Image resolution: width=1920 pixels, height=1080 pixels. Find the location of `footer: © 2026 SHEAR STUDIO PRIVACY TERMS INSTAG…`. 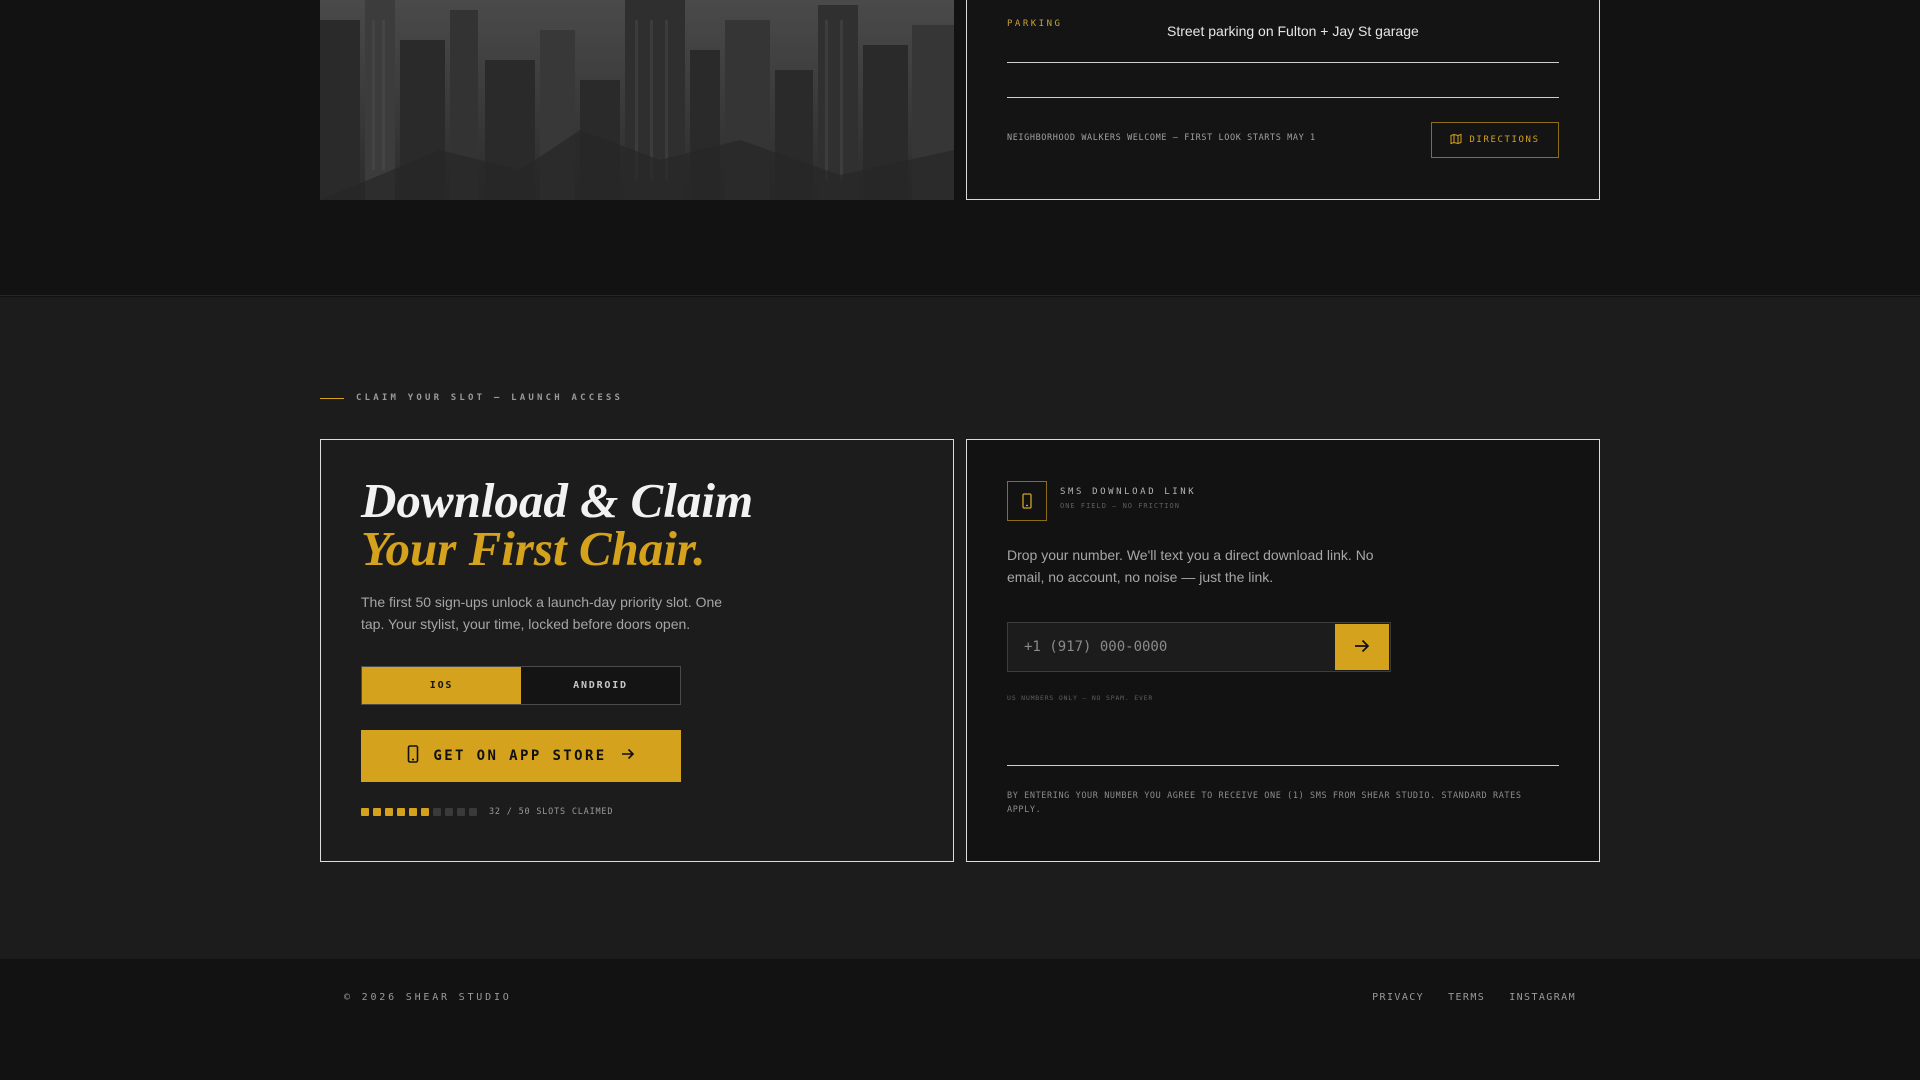

footer: © 2026 SHEAR STUDIO PRIVACY TERMS INSTAG… is located at coordinates (960, 1019).